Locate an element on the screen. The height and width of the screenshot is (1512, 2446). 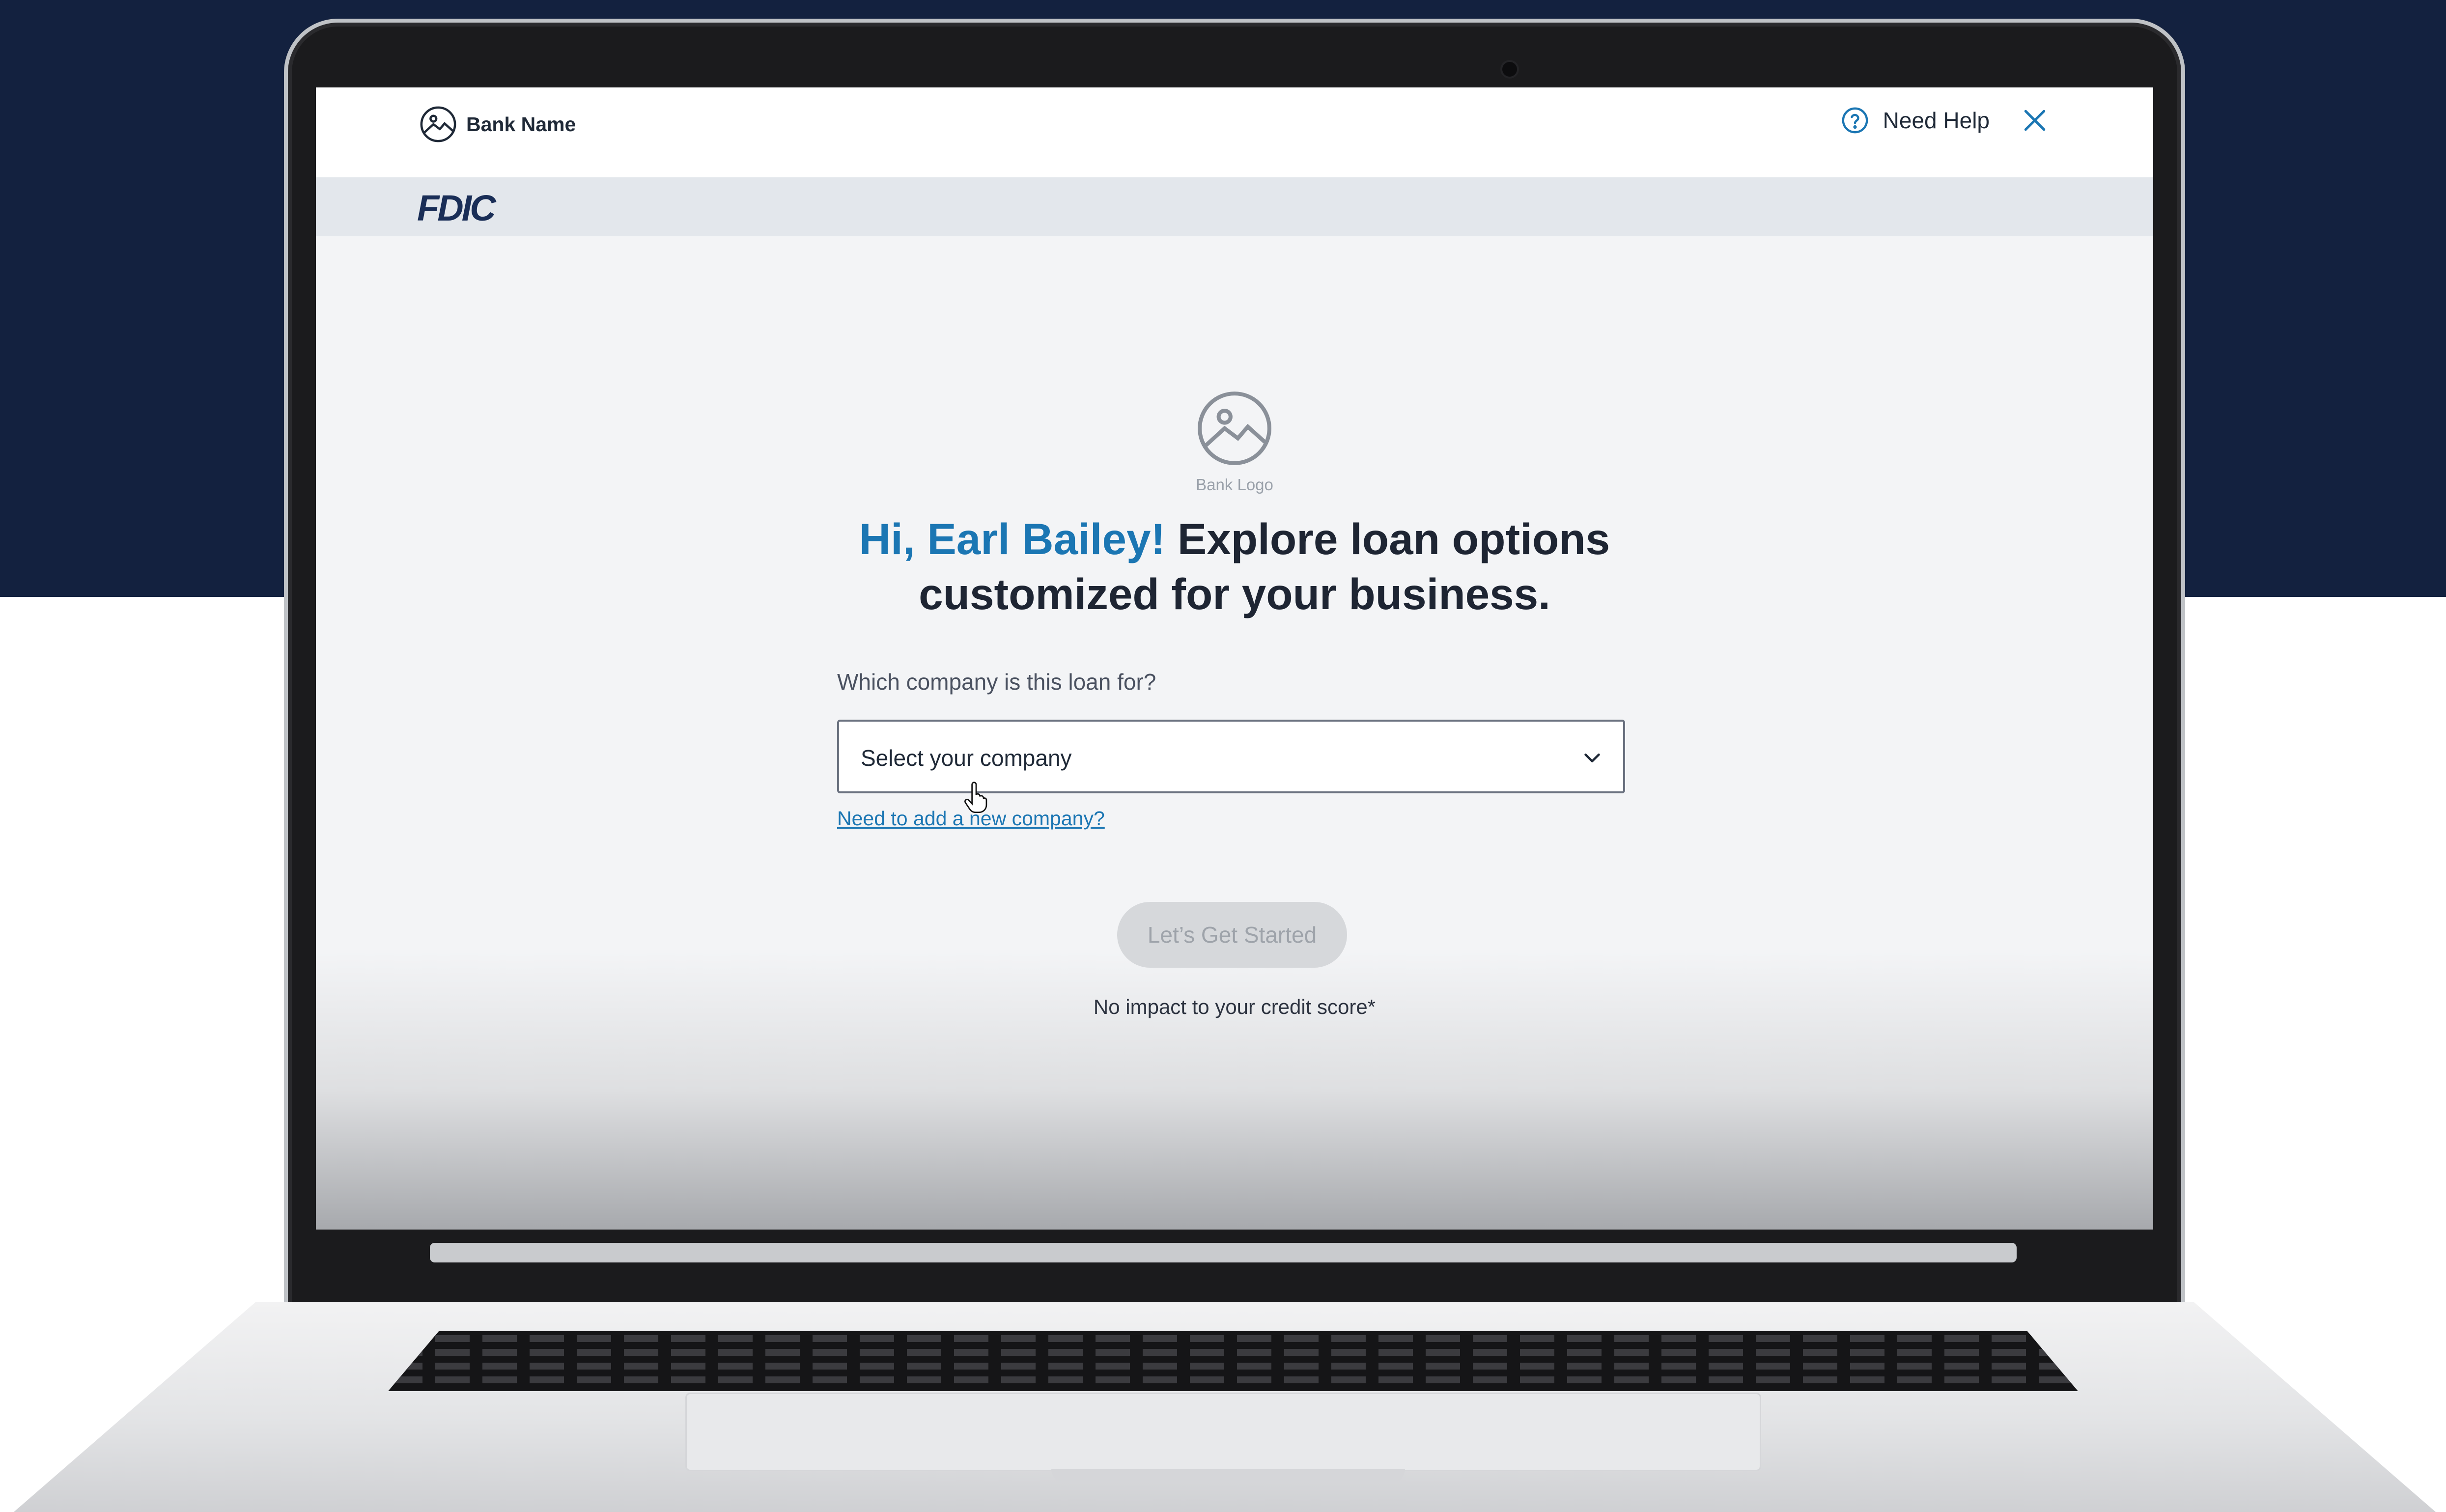
close-icon is located at coordinates (2035, 120).